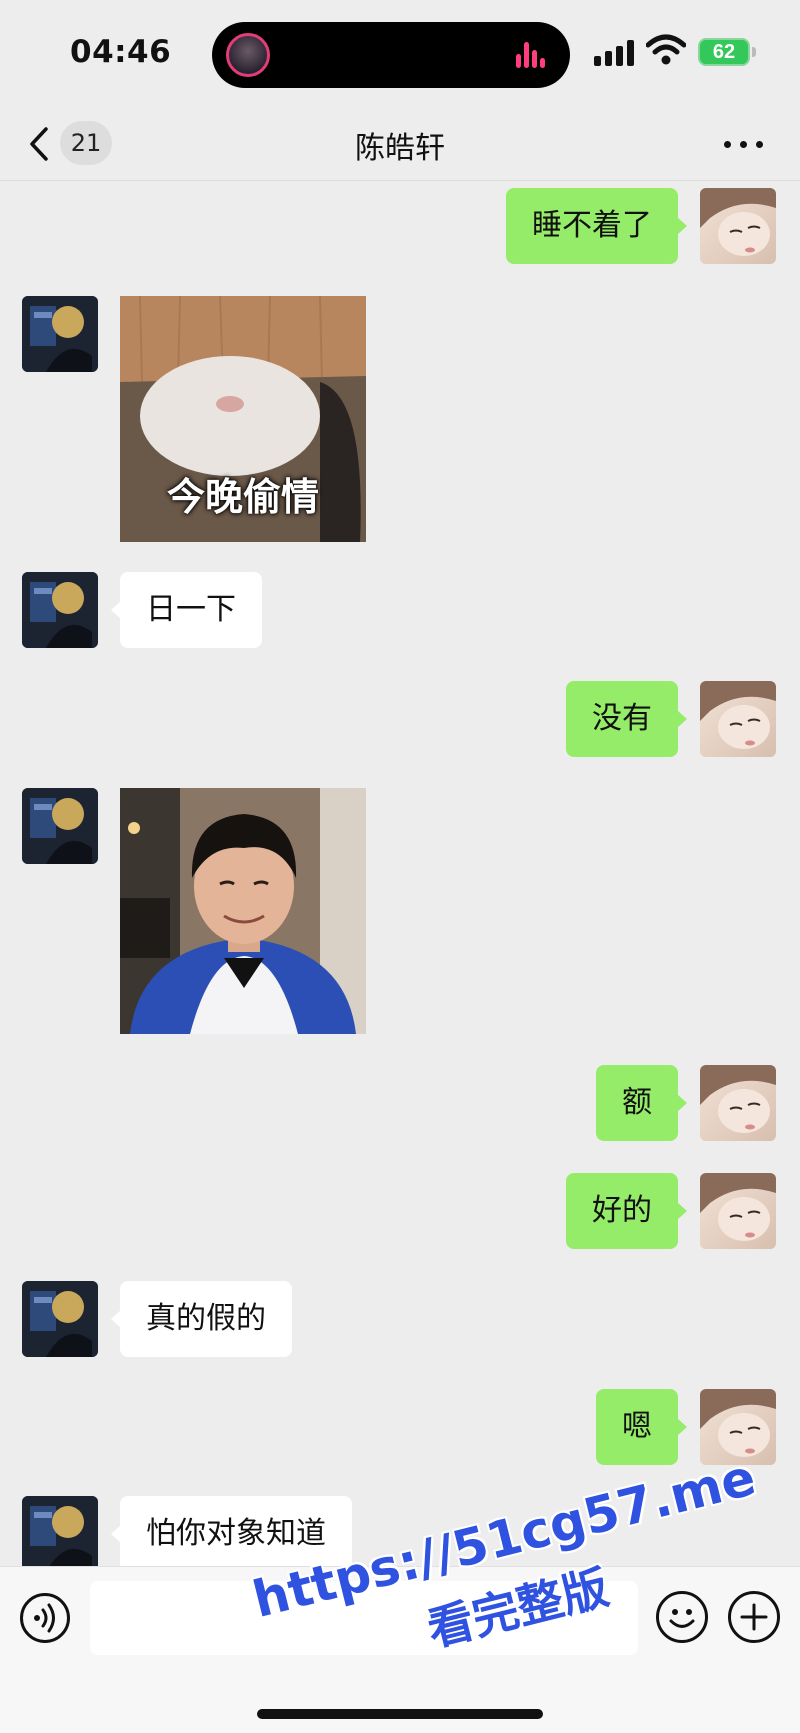 Image resolution: width=800 pixels, height=1733 pixels. Describe the element at coordinates (626, 1211) in the screenshot. I see `message-bubble-self: 好的` at that location.